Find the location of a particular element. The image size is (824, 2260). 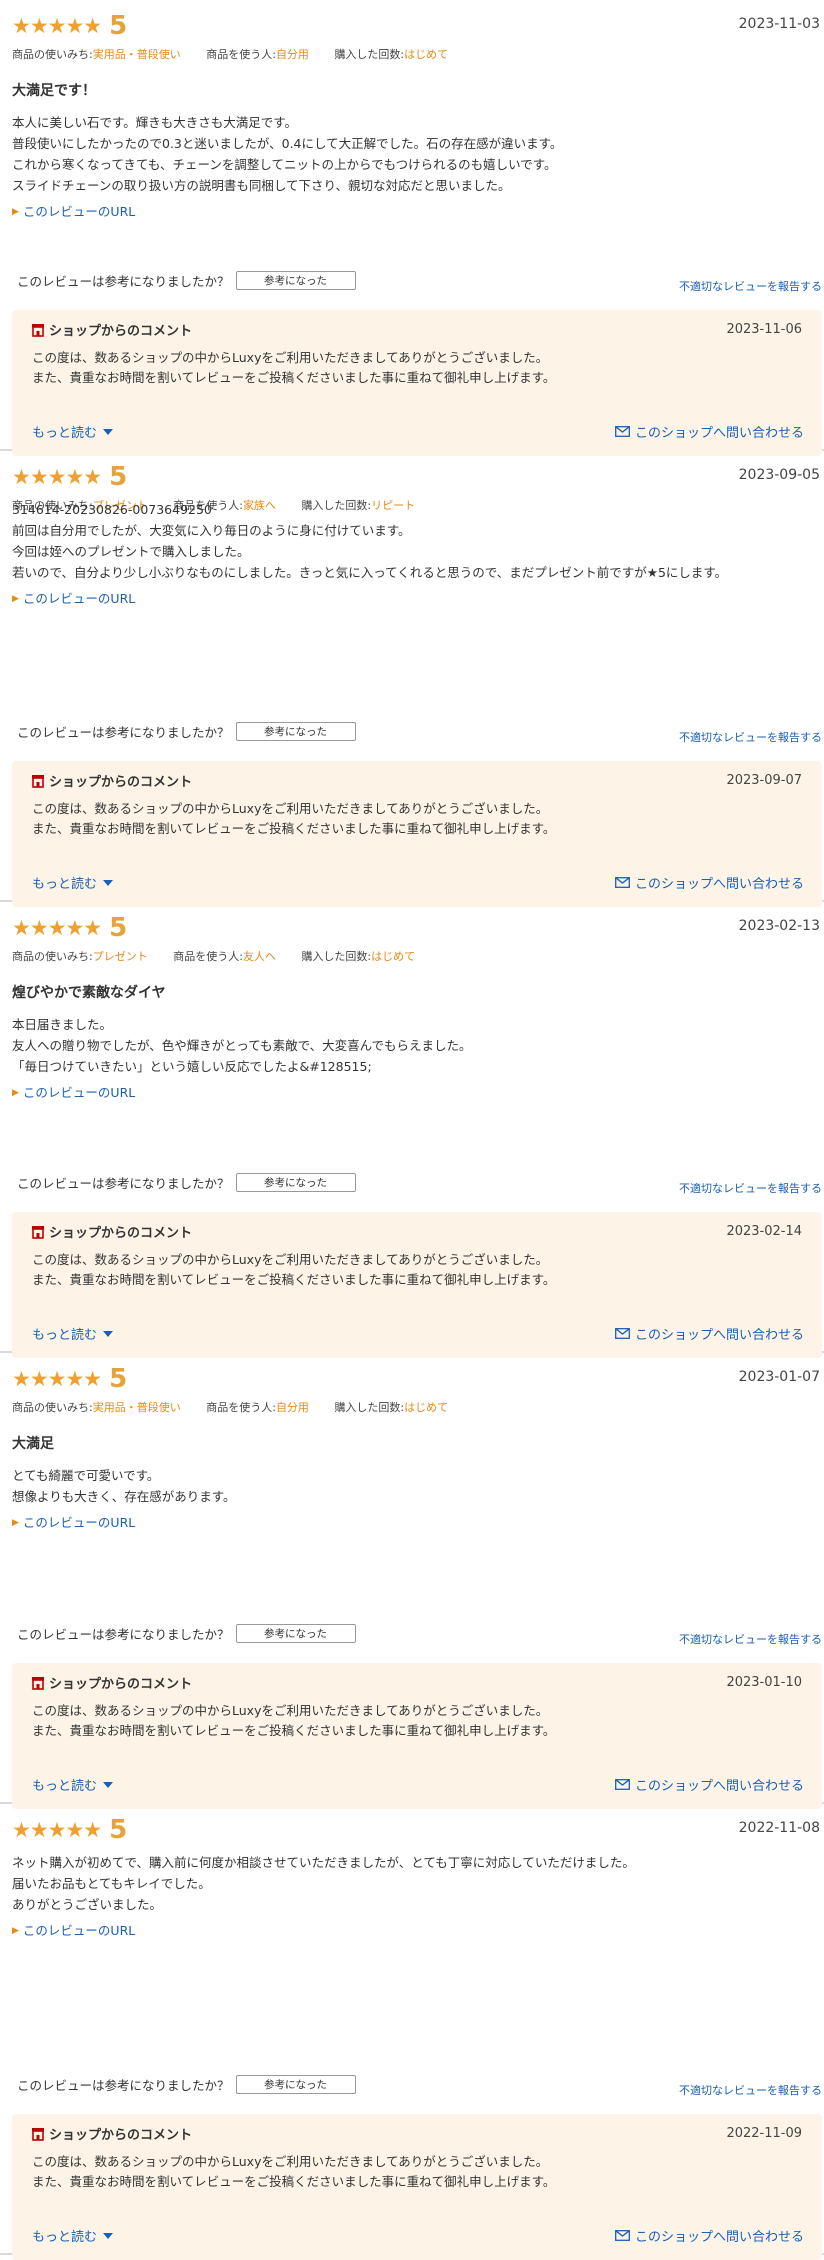

review-text: とても綺麗で可愛いです。 想像よりも大きく、存在感があります。 is located at coordinates (124, 1486).